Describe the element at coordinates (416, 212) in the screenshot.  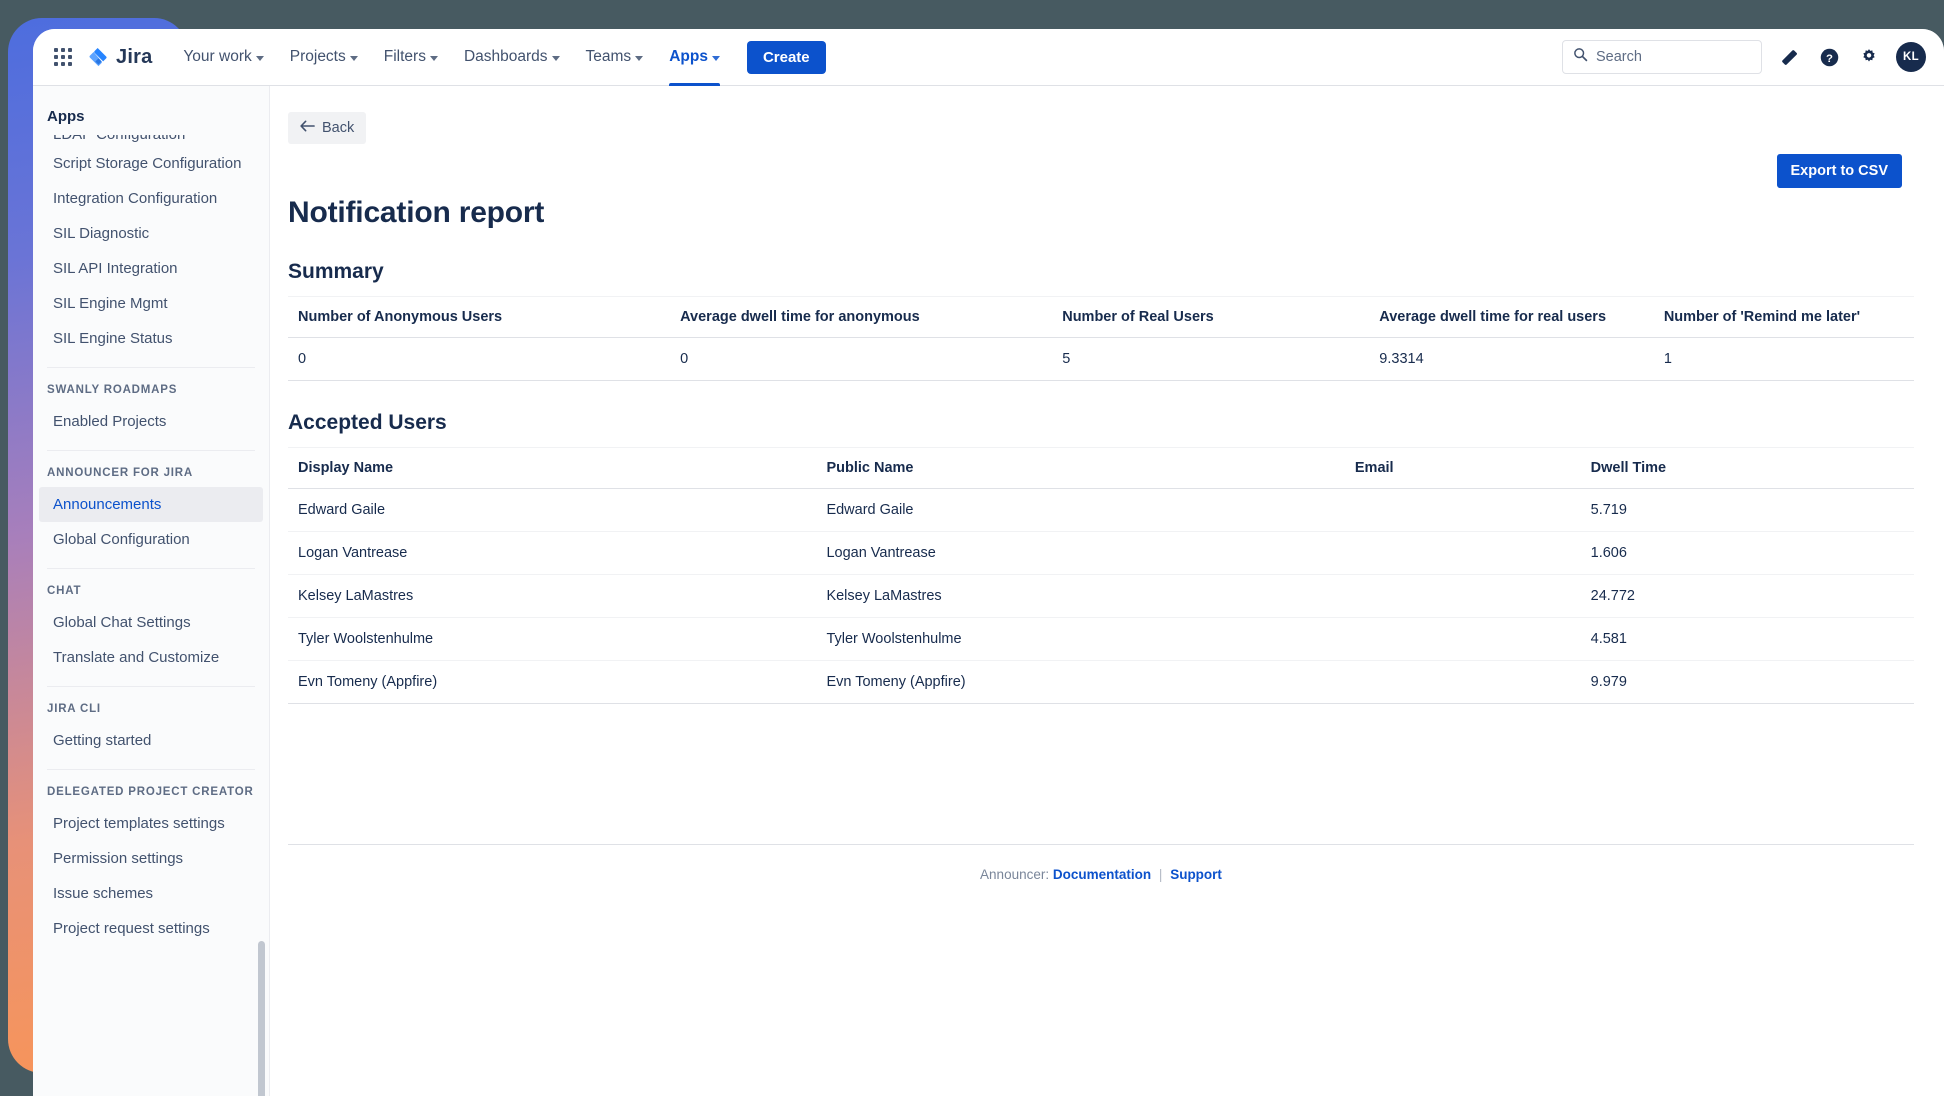
I see `page-title: Notification report` at that location.